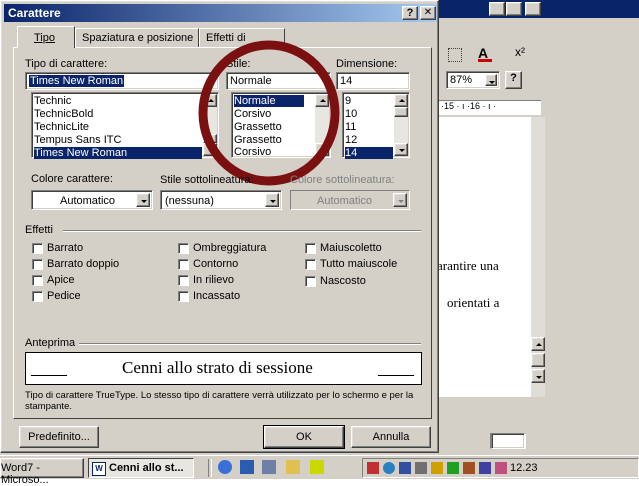 This screenshot has width=639, height=486. I want to click on close-button: ✕, so click(428, 13).